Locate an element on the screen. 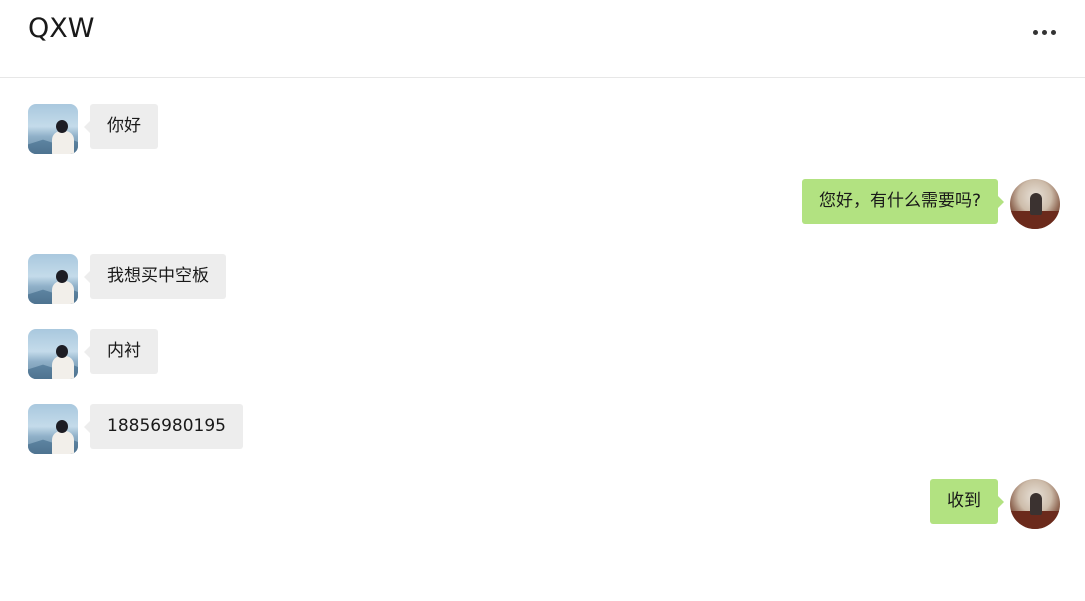 The width and height of the screenshot is (1085, 601). message-bubble: 你好 is located at coordinates (121, 126).